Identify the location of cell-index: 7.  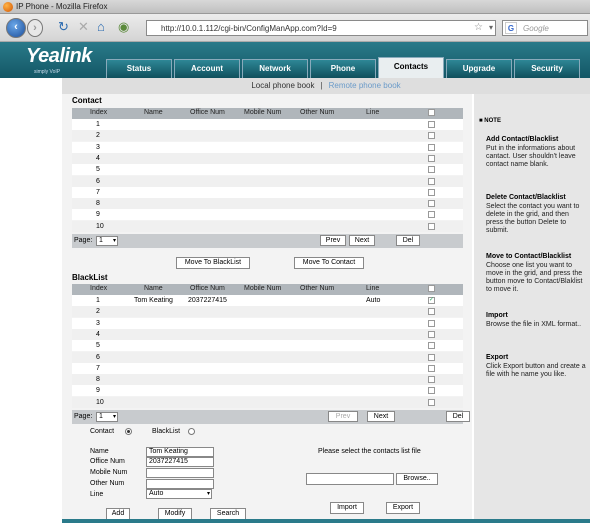
(98, 192).